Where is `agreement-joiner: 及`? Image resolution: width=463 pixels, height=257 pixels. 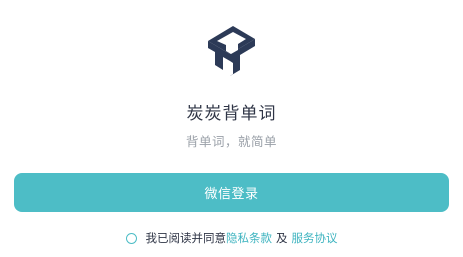 agreement-joiner: 及 is located at coordinates (282, 238).